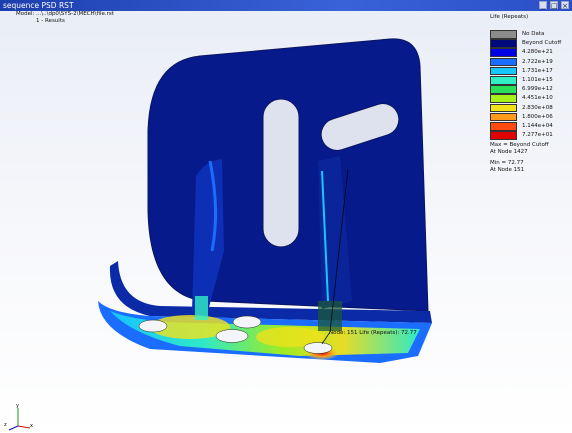 The height and width of the screenshot is (433, 572). What do you see at coordinates (519, 145) in the screenshot?
I see `legend-max: Max = Beyond Cutoff` at bounding box center [519, 145].